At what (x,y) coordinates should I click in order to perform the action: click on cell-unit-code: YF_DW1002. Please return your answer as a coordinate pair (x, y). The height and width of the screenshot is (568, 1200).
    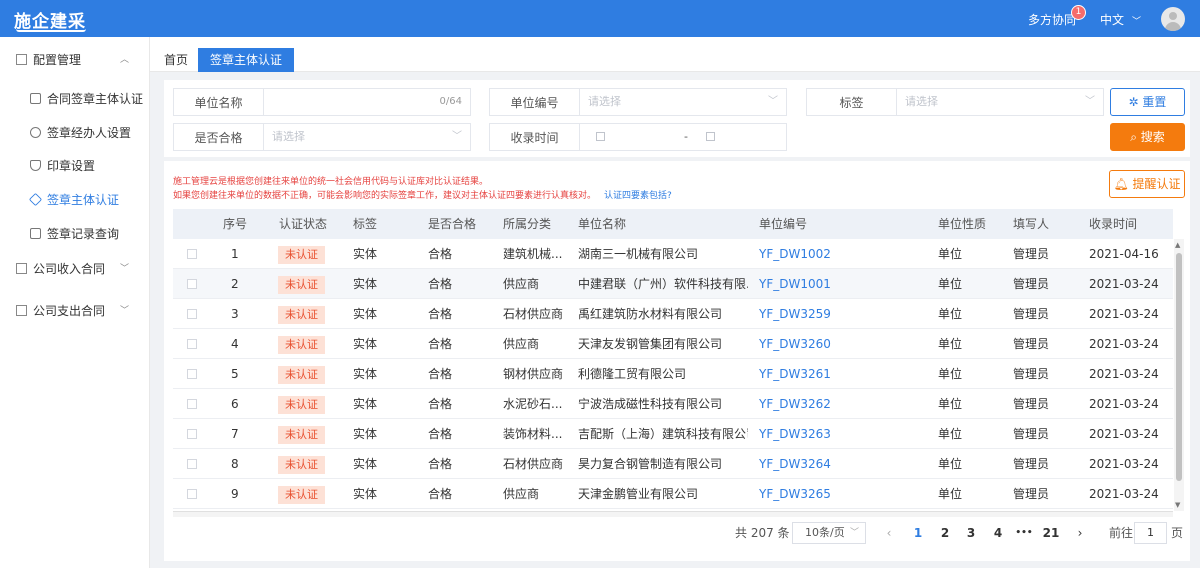
    Looking at the image, I should click on (795, 254).